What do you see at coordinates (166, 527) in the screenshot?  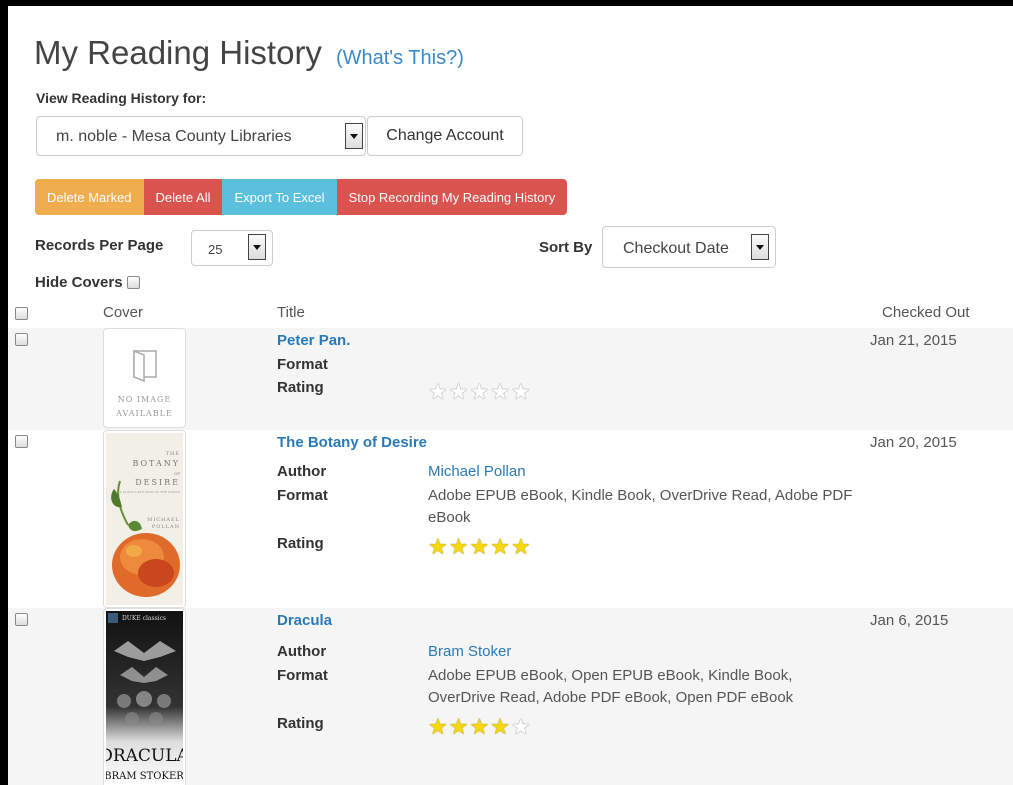 I see `svg-text: POLLAN` at bounding box center [166, 527].